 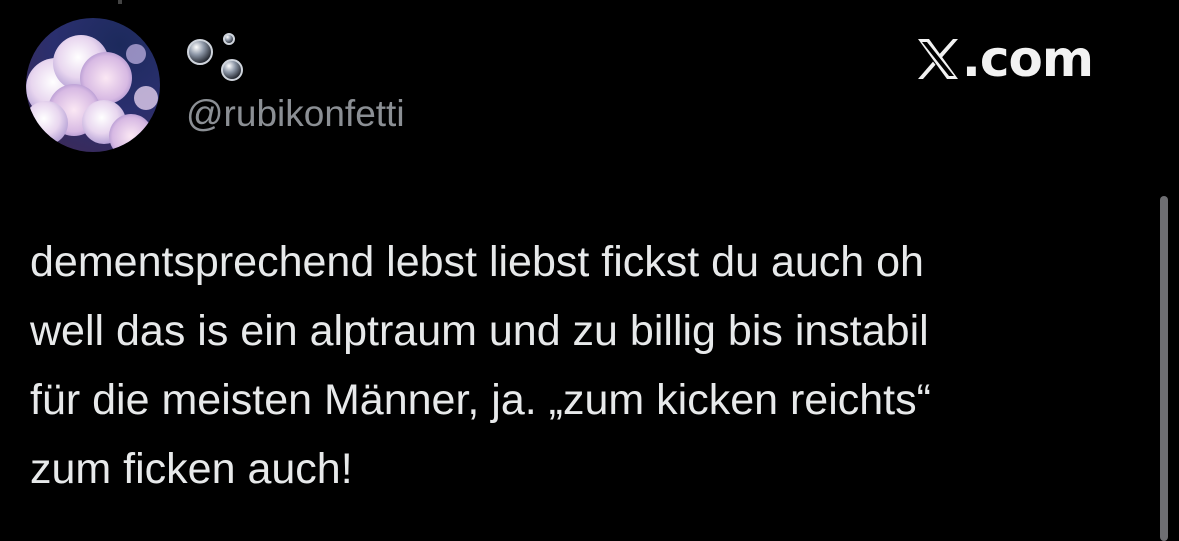 I want to click on top-edge-mark, so click(x=120, y=2).